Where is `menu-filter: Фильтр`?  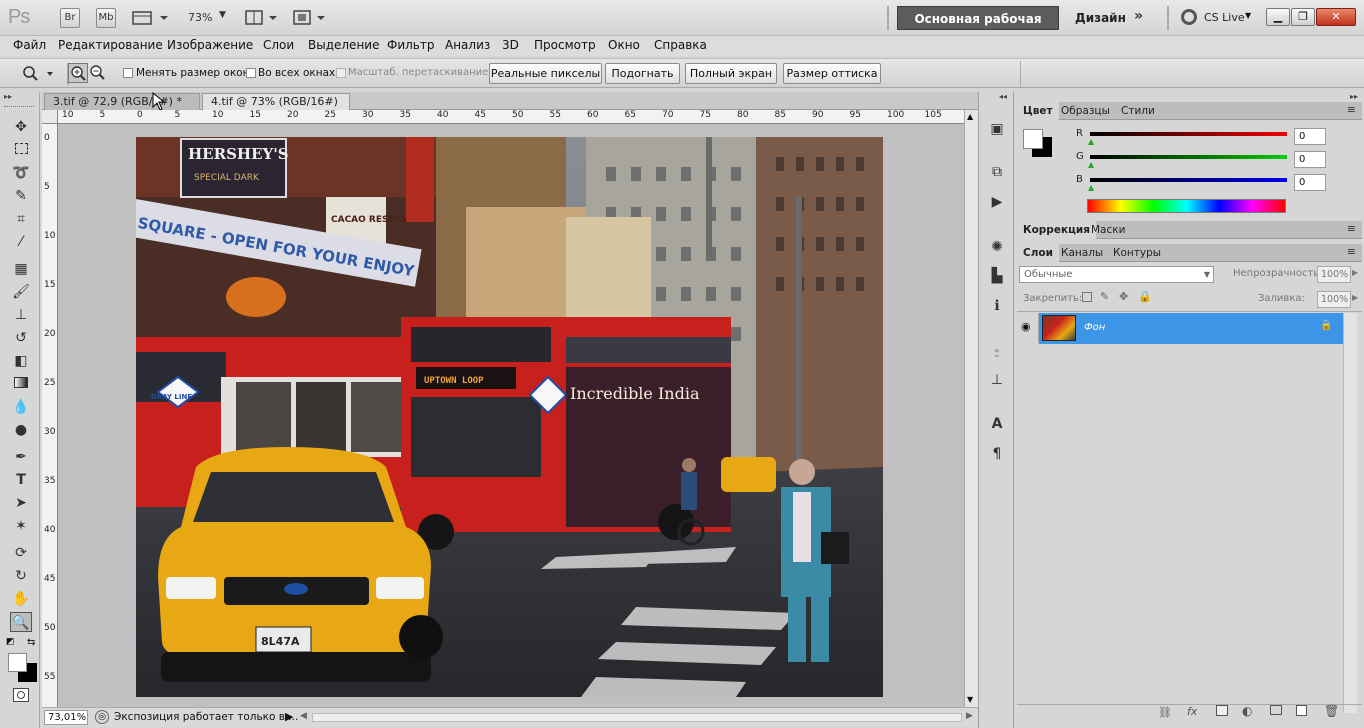 menu-filter: Фильтр is located at coordinates (410, 45).